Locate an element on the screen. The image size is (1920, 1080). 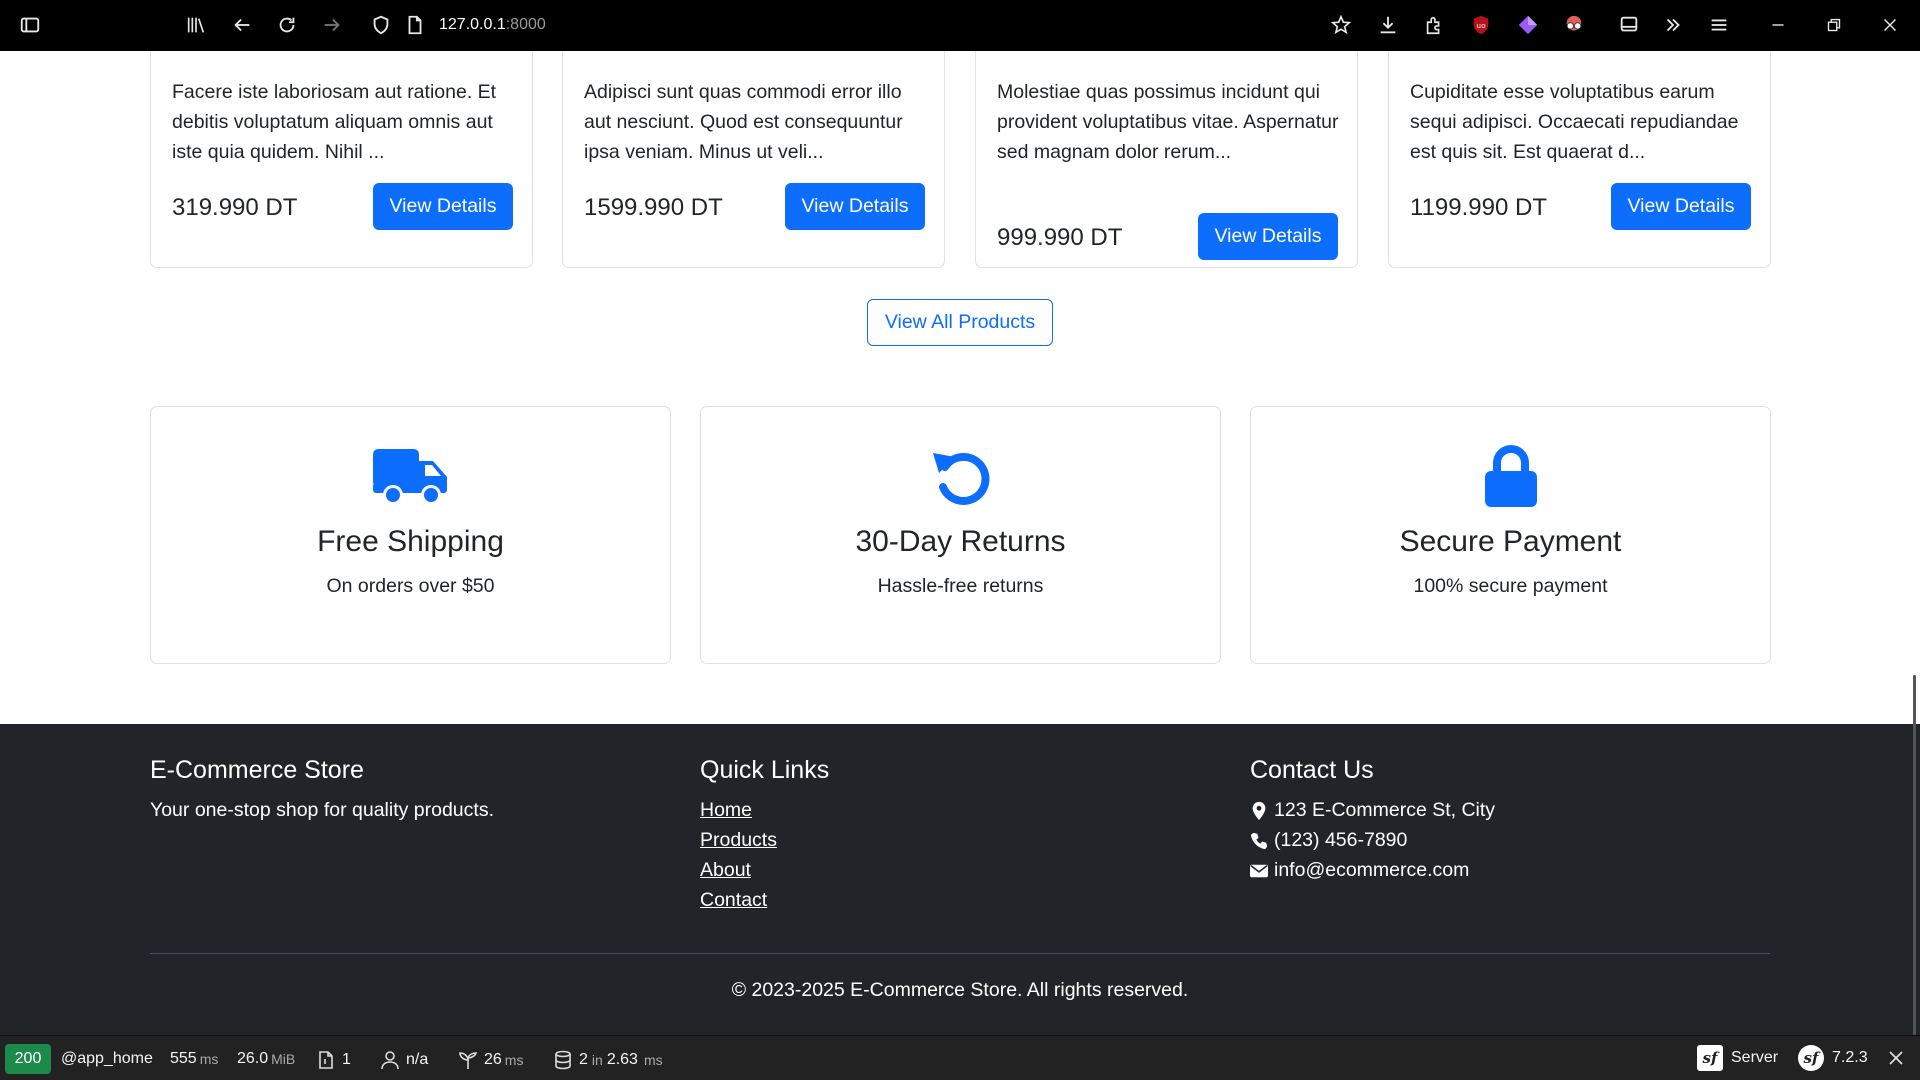
forward-icon is located at coordinates (332, 25).